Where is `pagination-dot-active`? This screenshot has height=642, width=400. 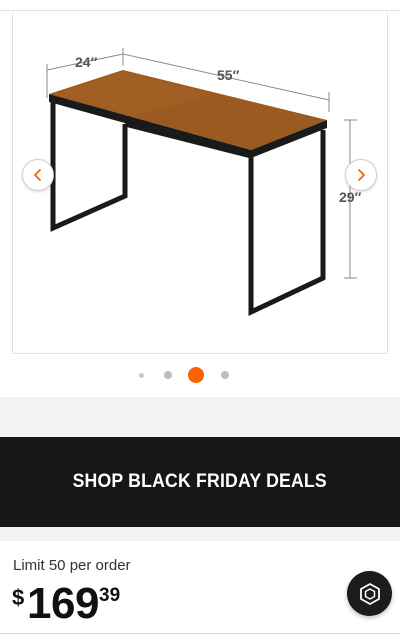 pagination-dot-active is located at coordinates (196, 375).